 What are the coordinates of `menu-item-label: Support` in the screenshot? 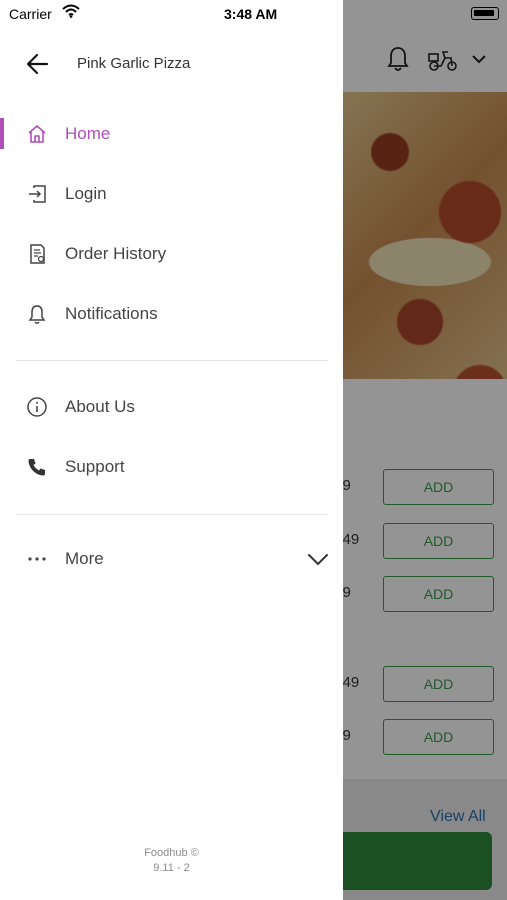 It's located at (95, 466).